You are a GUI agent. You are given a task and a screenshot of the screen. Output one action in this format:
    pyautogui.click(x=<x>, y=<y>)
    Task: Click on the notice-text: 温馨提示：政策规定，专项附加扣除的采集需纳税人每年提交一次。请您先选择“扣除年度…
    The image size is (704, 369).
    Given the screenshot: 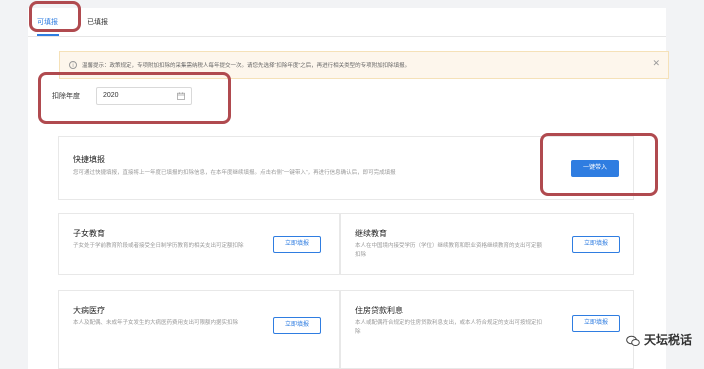 What is the action you would take?
    pyautogui.click(x=246, y=66)
    